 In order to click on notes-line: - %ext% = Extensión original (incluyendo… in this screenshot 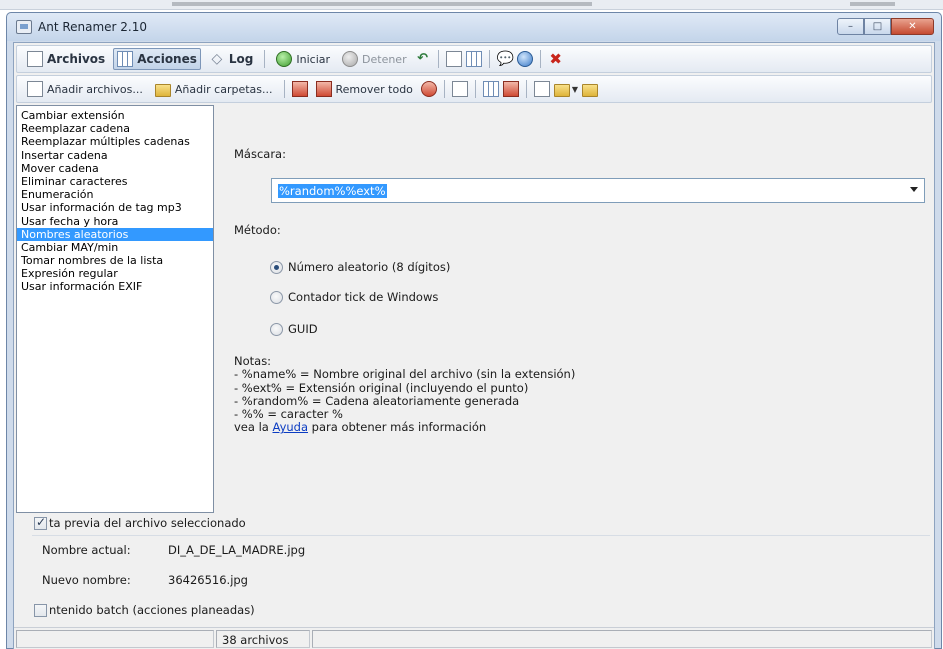, I will do `click(381, 387)`.